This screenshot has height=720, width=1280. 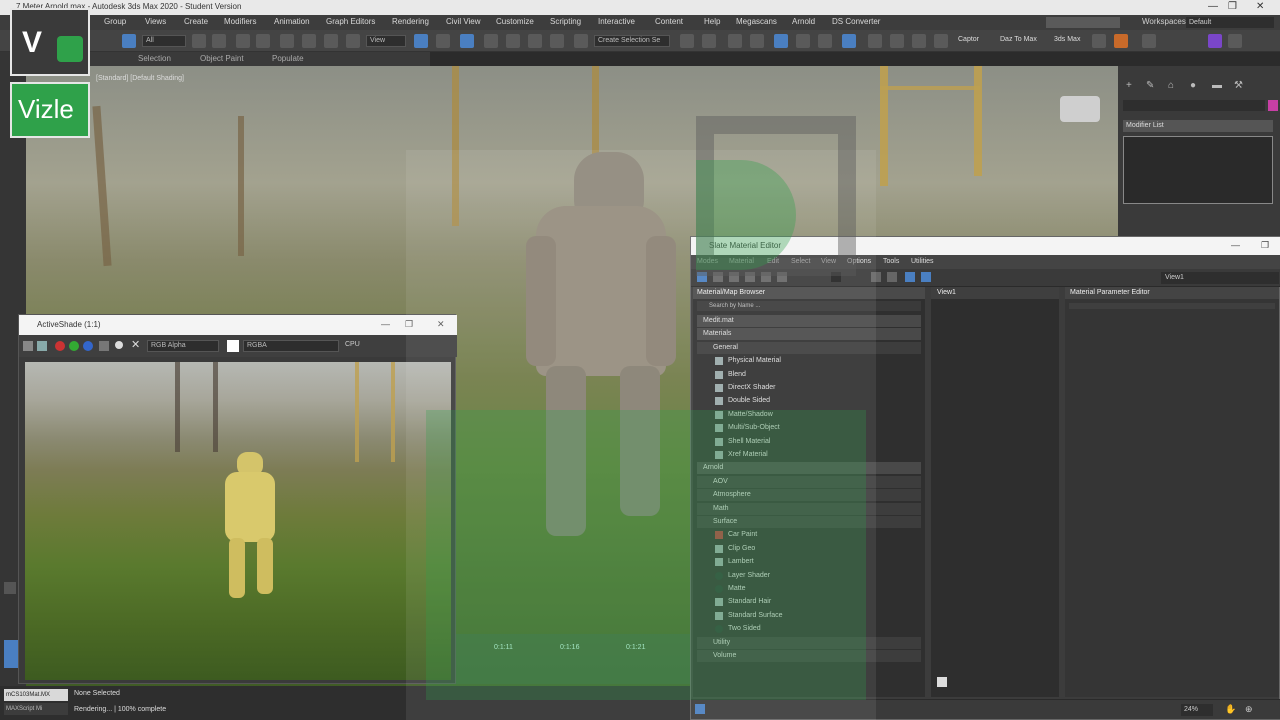 What do you see at coordinates (616, 21) in the screenshot?
I see `menu-interactive: Interactive` at bounding box center [616, 21].